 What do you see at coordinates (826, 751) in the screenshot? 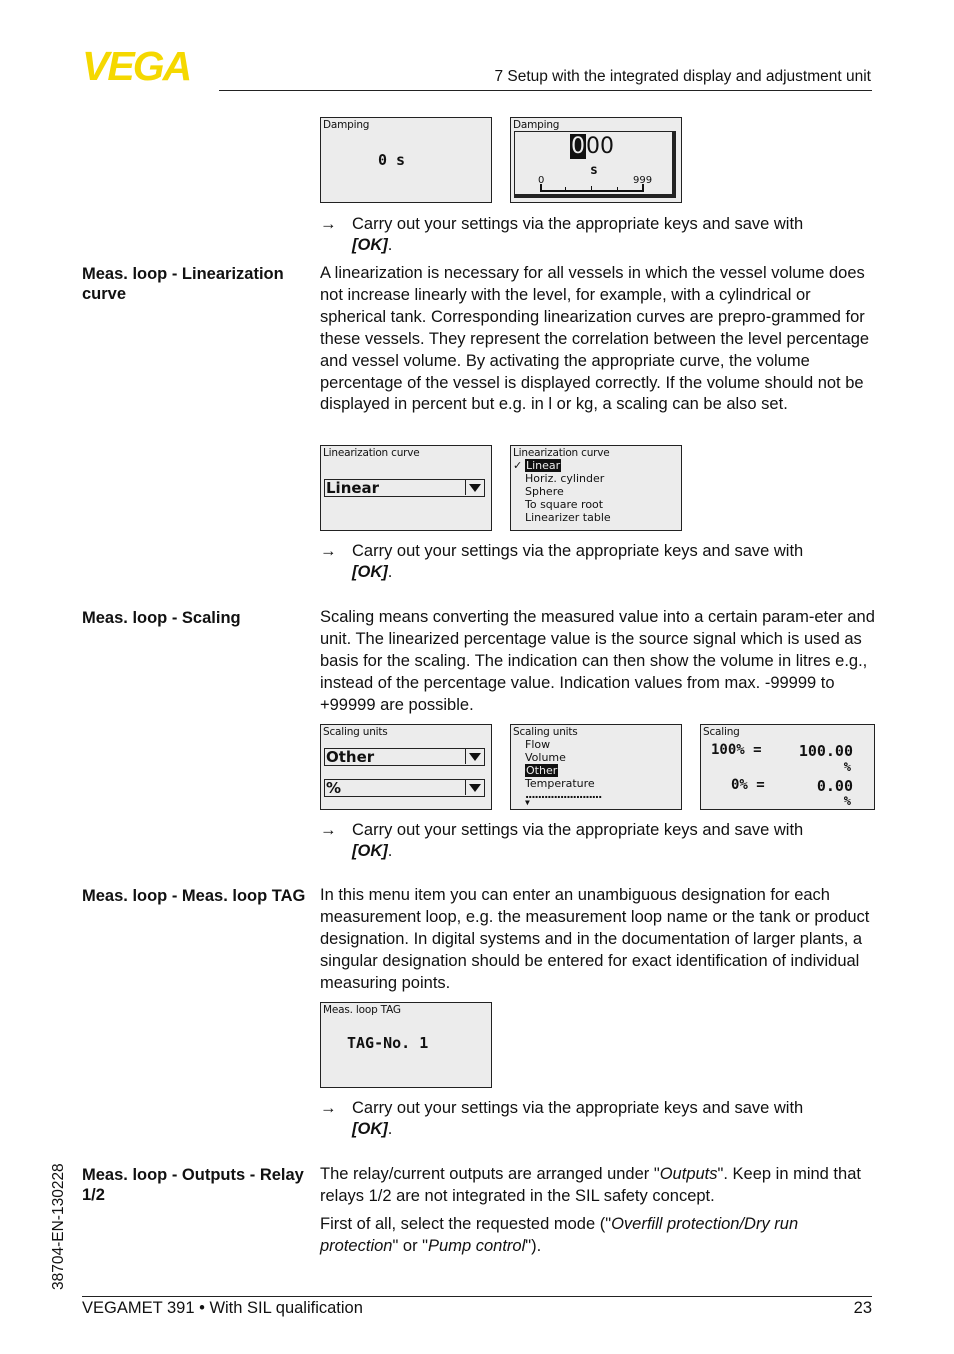
I see `scaling-row1-value: 100.00` at bounding box center [826, 751].